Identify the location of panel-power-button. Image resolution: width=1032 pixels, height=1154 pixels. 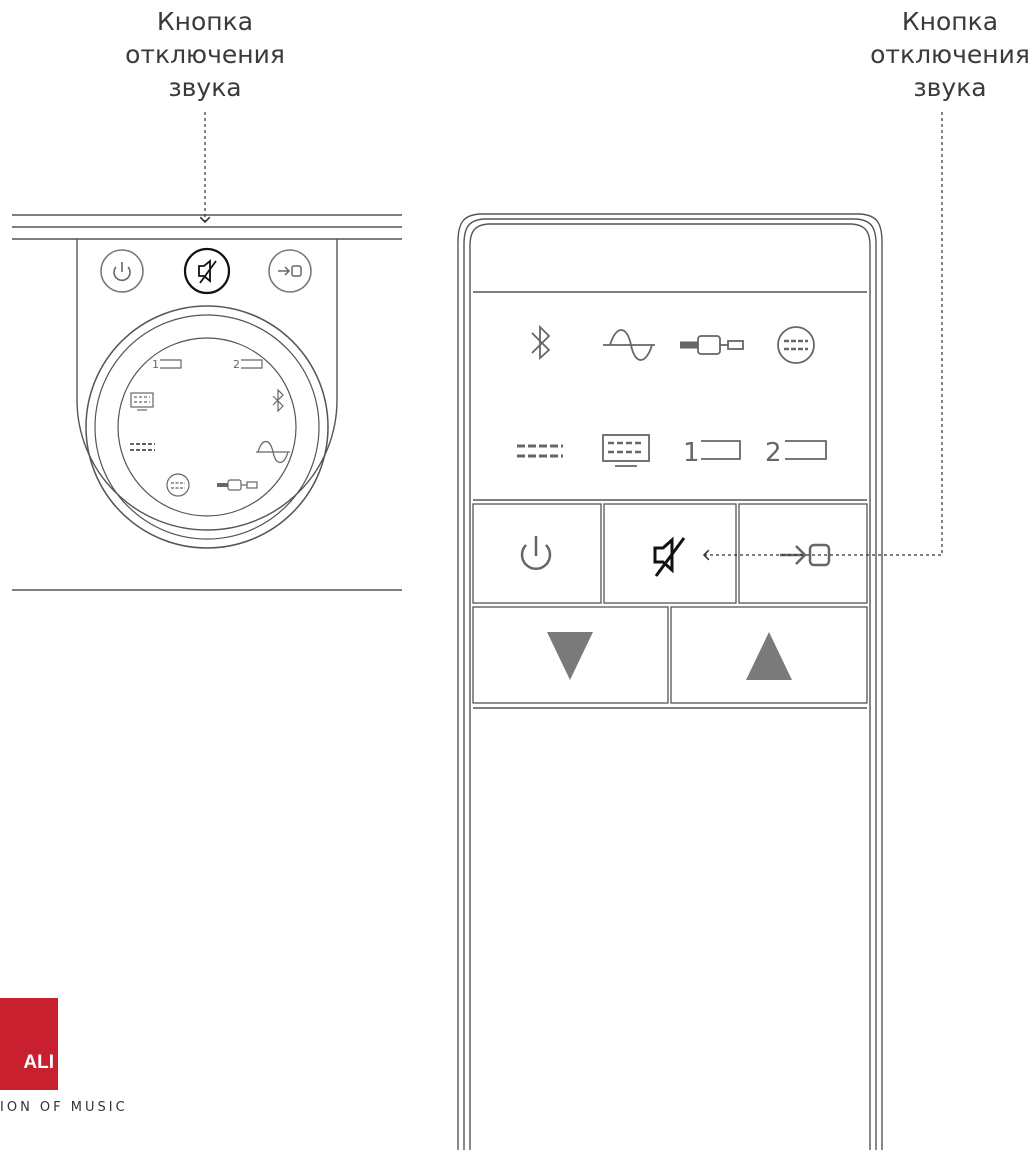
(122, 271).